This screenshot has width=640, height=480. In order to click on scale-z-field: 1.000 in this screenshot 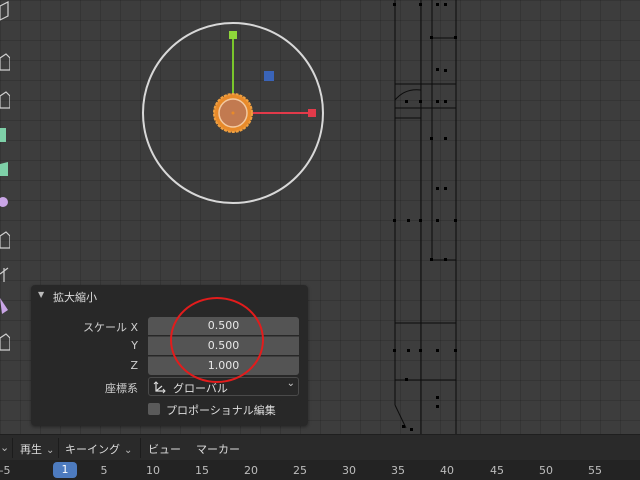, I will do `click(223, 365)`.